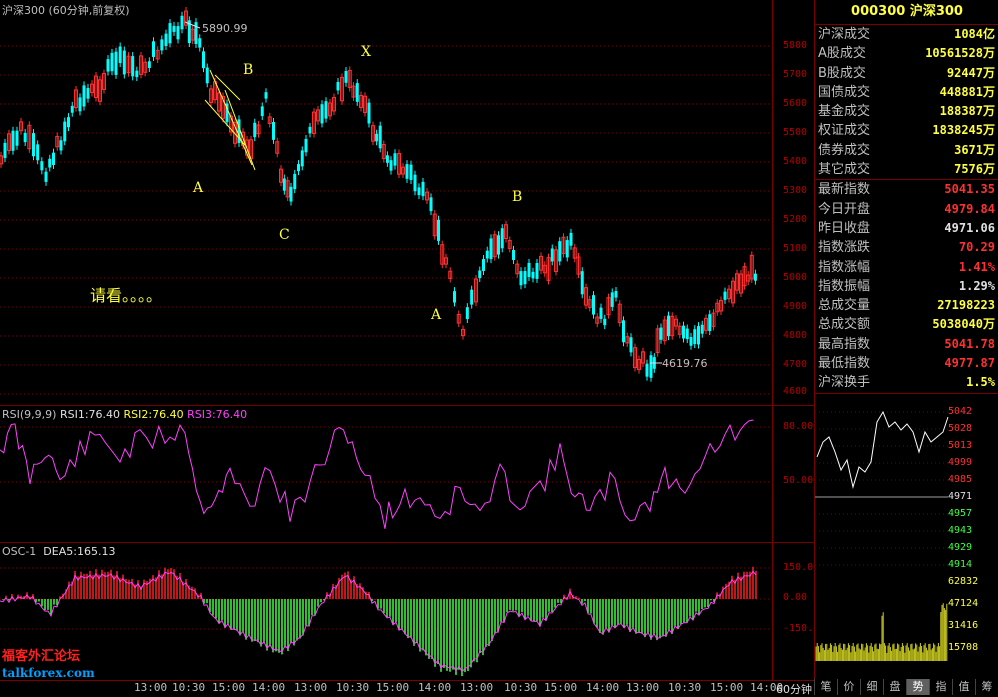 This screenshot has height=697, width=998. What do you see at coordinates (960, 496) in the screenshot?
I see `mini-tick: 4971` at bounding box center [960, 496].